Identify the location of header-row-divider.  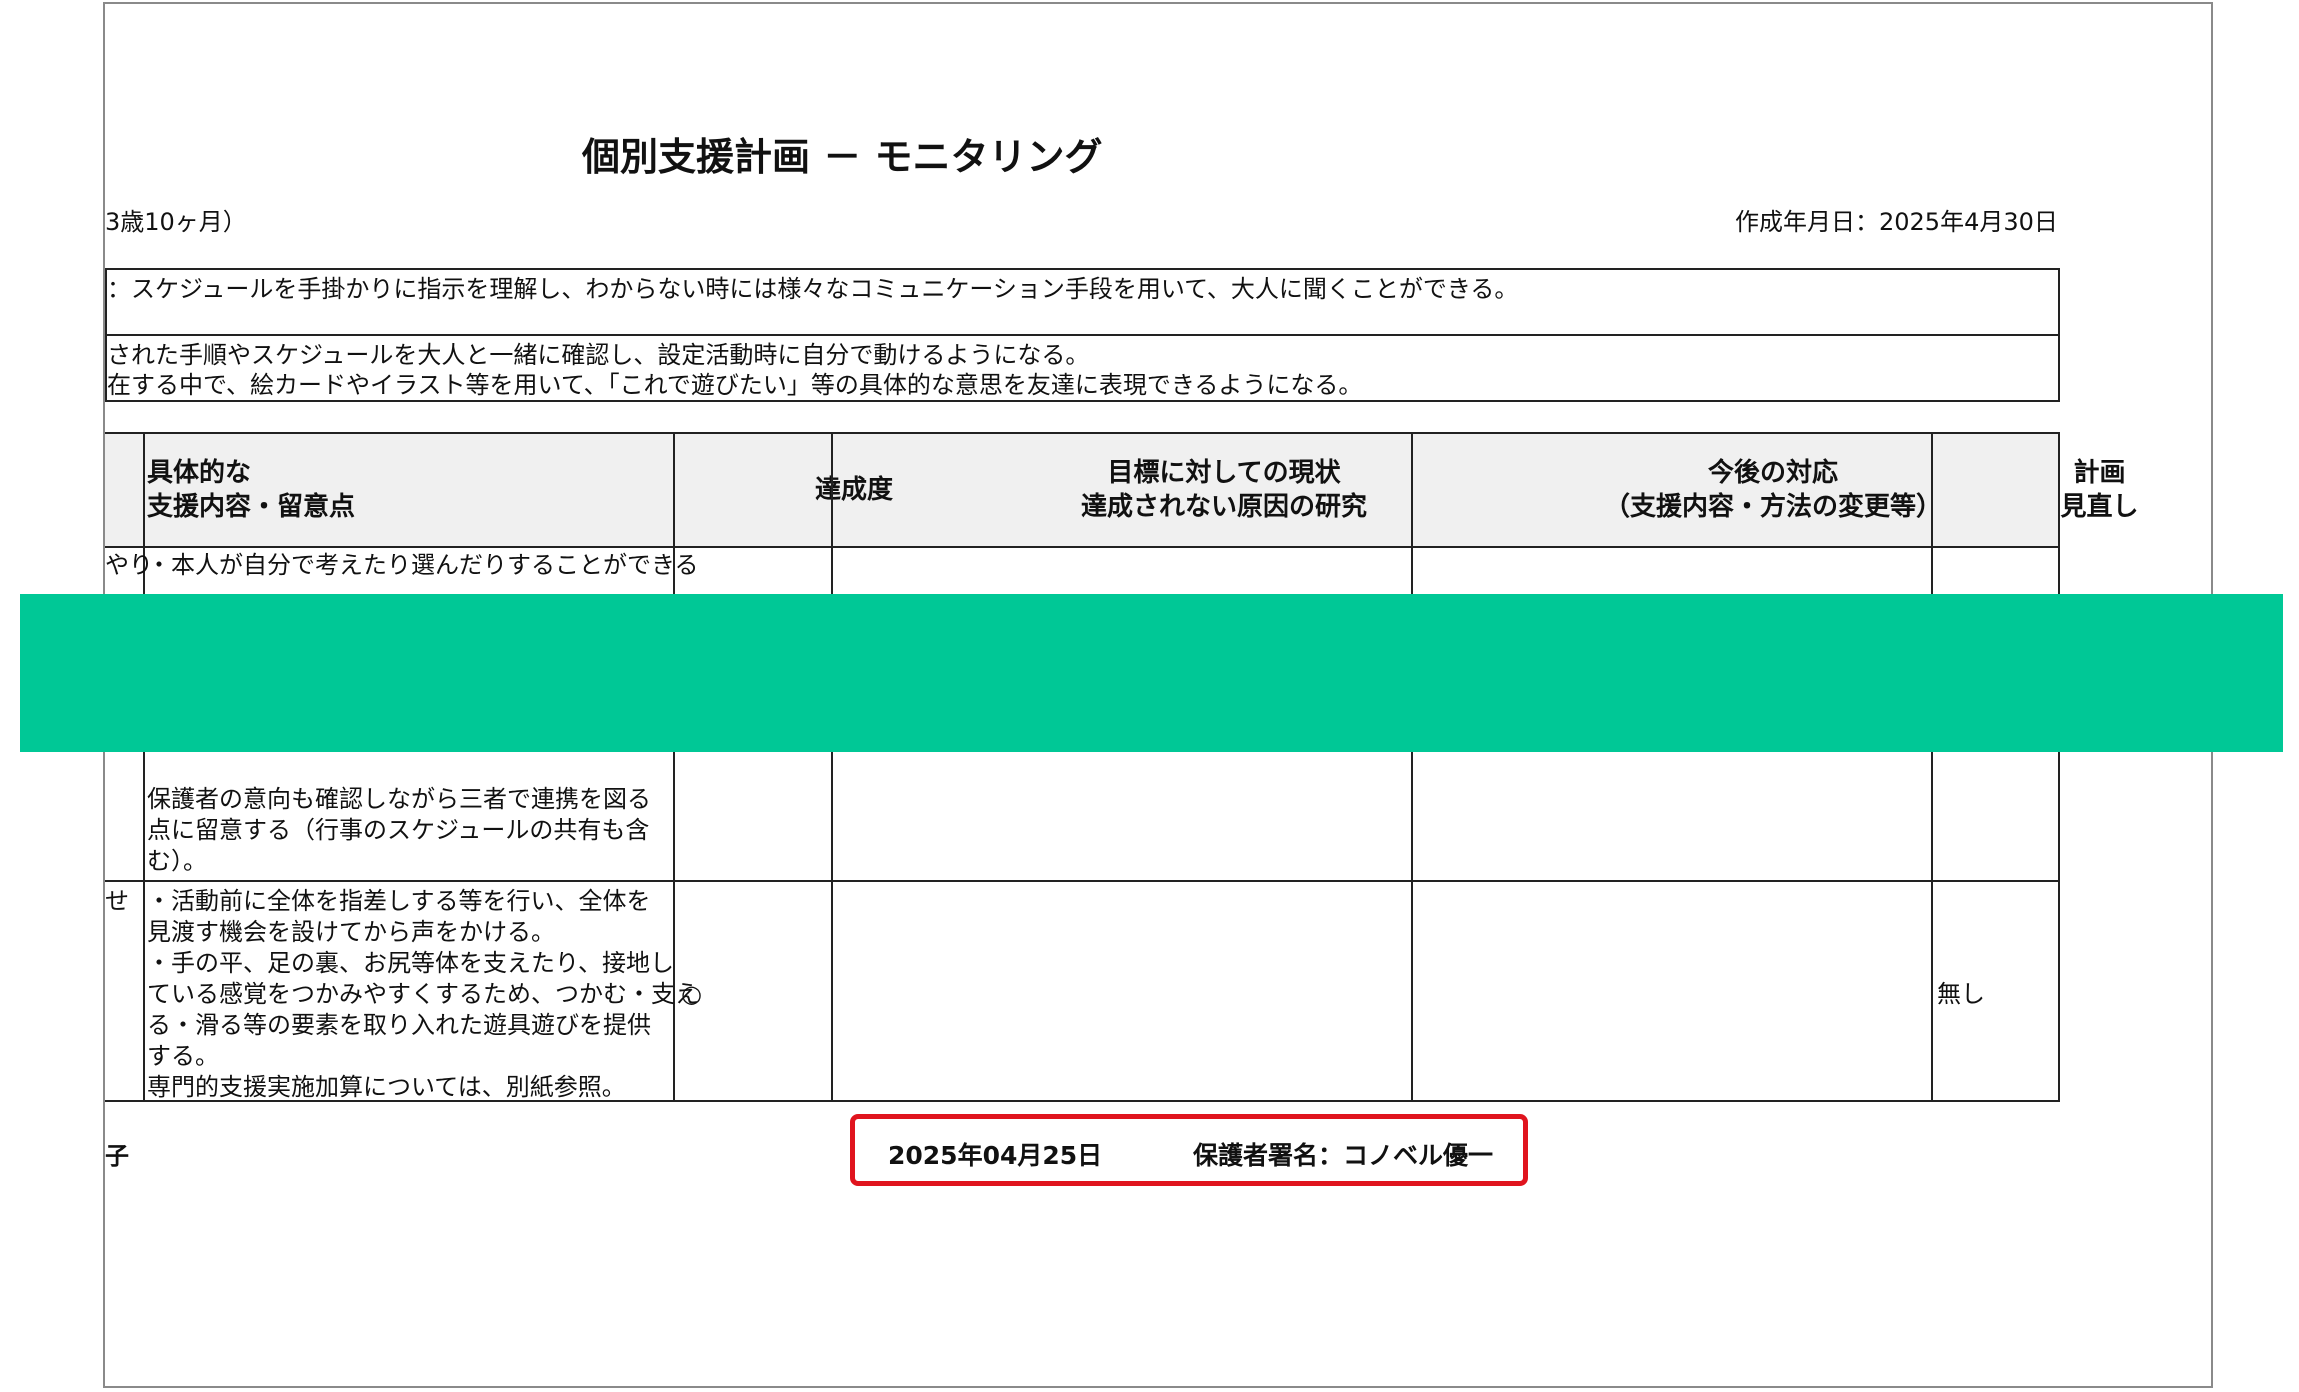
(1081, 547).